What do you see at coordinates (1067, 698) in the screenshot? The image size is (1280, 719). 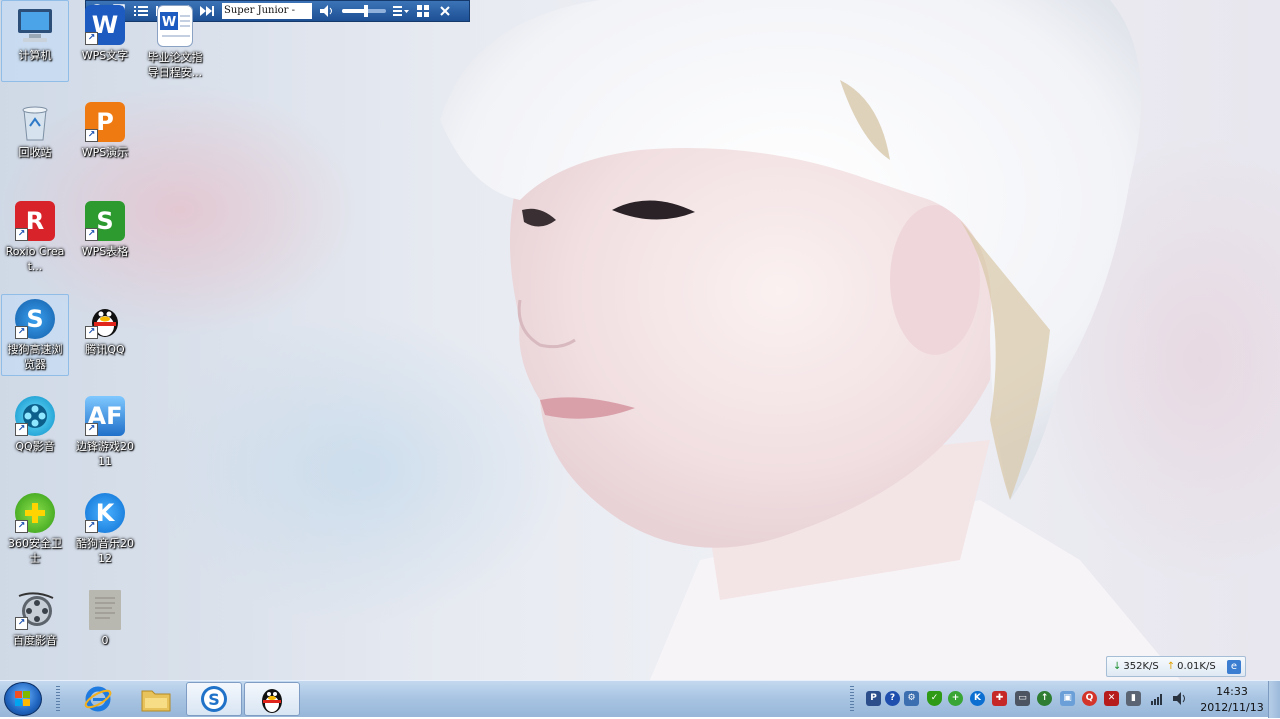 I see `network-adapter-icon: ▣` at bounding box center [1067, 698].